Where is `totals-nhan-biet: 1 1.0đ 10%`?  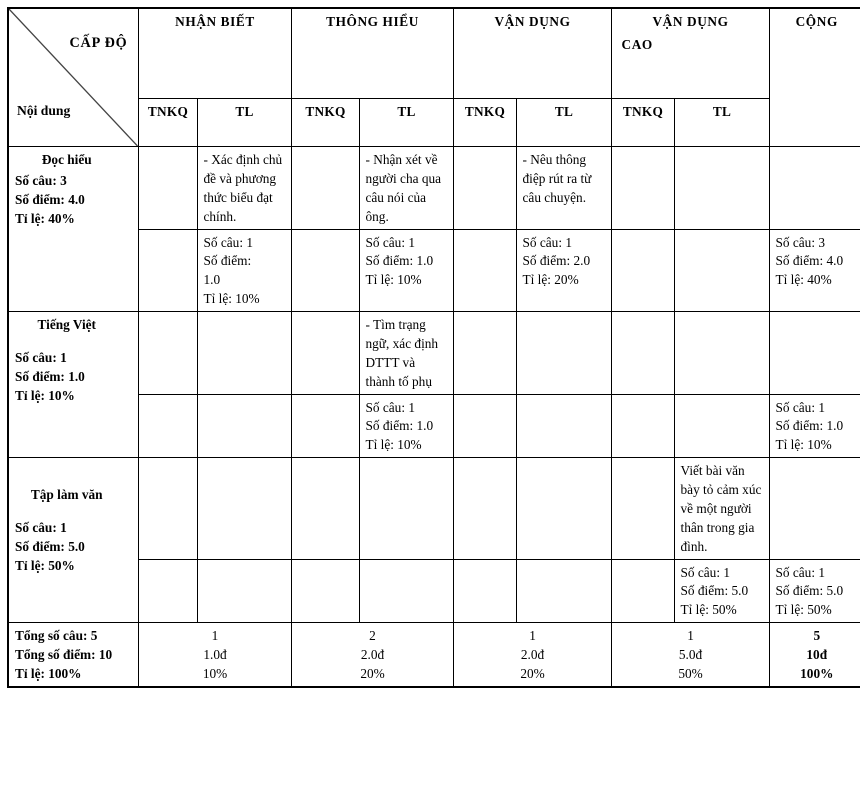 totals-nhan-biet: 1 1.0đ 10% is located at coordinates (214, 655).